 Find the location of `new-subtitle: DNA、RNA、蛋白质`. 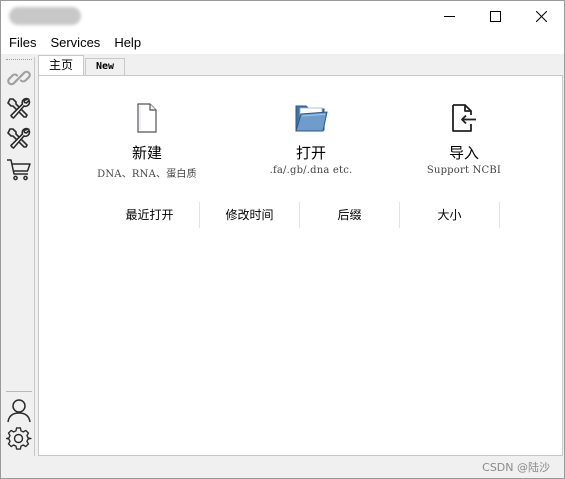

new-subtitle: DNA、RNA、蛋白质 is located at coordinates (147, 174).